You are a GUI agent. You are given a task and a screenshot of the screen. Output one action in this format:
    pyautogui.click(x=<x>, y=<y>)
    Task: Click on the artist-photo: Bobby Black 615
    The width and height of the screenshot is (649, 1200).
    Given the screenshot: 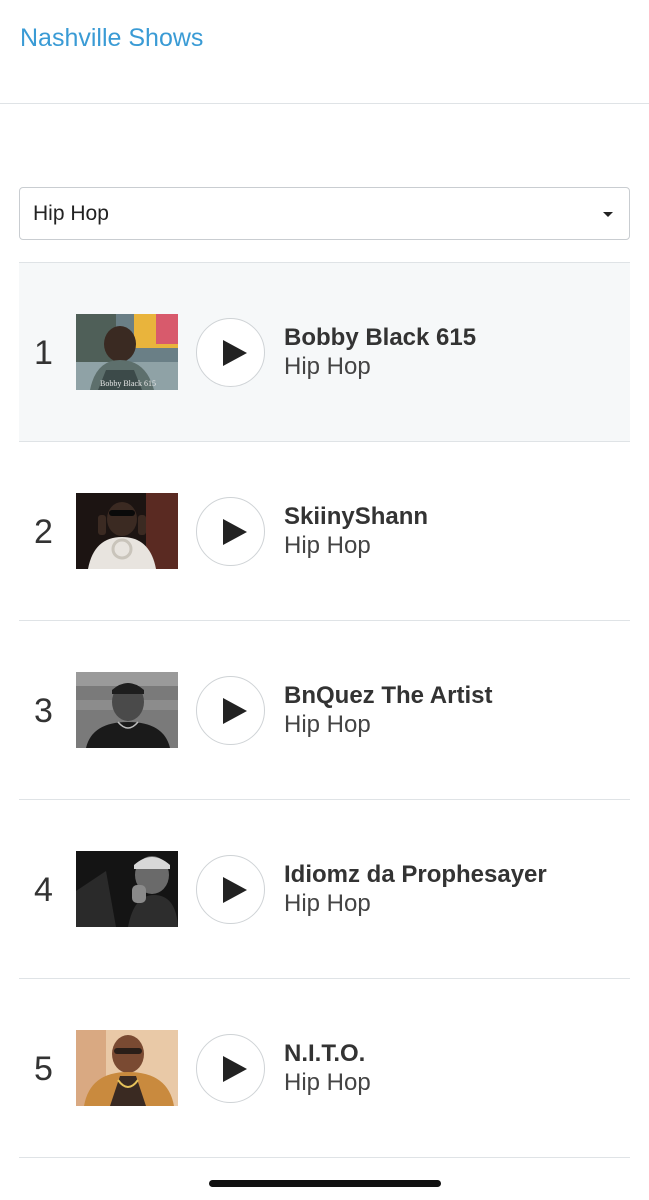 What is the action you would take?
    pyautogui.click(x=127, y=352)
    